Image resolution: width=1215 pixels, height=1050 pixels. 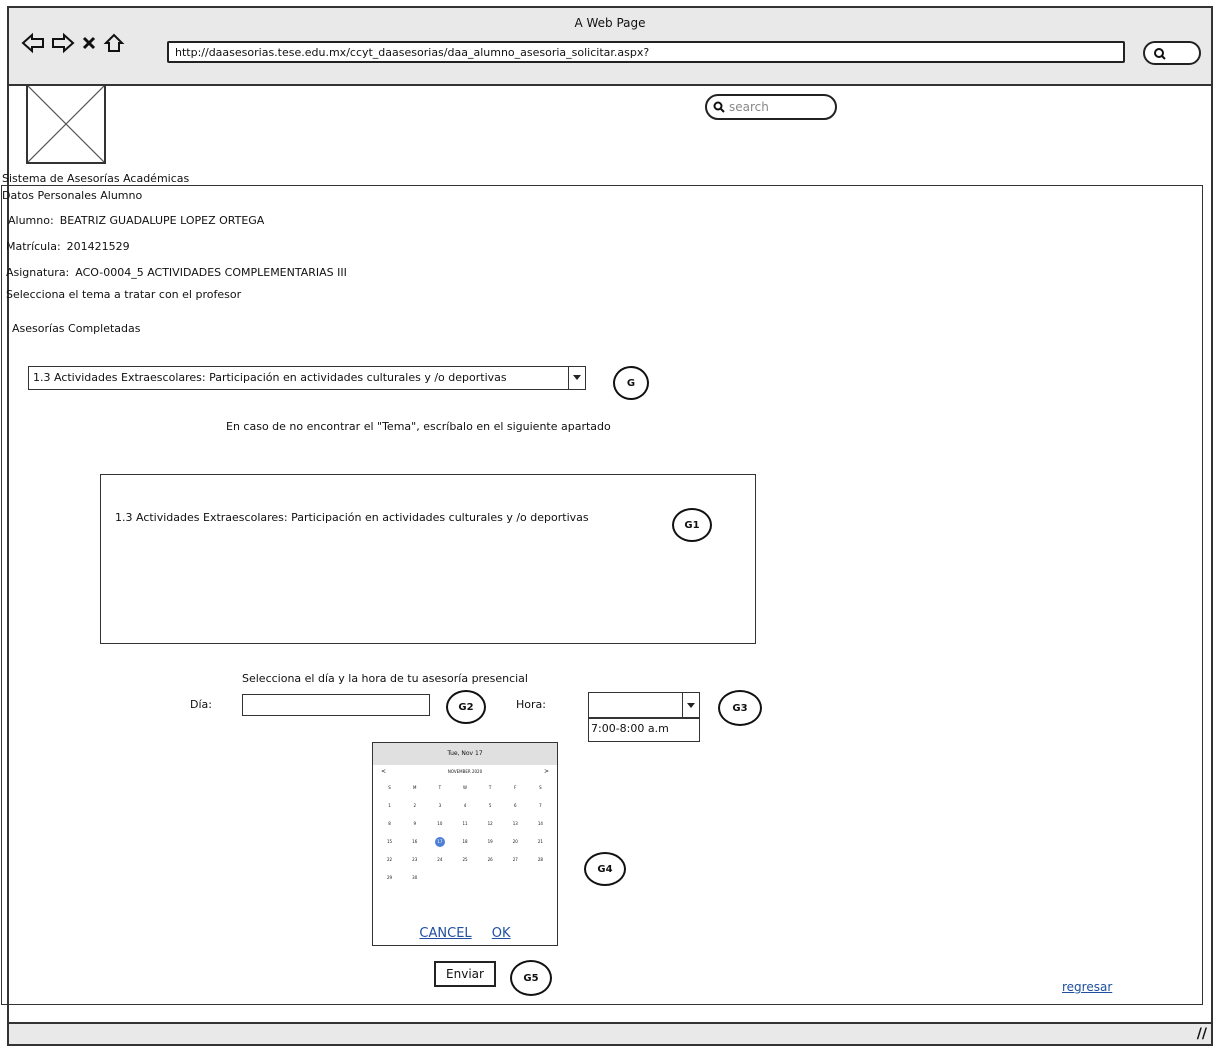 I want to click on calendar-day: 25, so click(x=464, y=860).